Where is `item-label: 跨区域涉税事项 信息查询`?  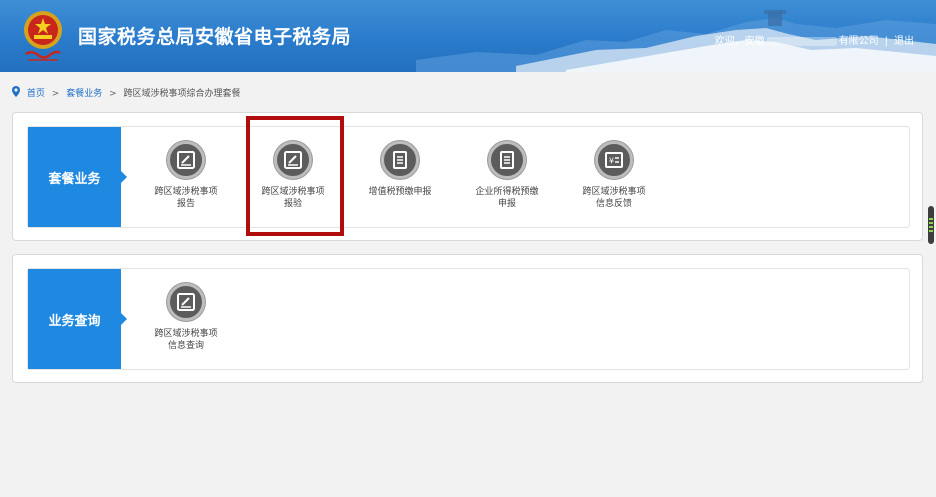
item-label: 跨区域涉税事项 信息查询 is located at coordinates (186, 340).